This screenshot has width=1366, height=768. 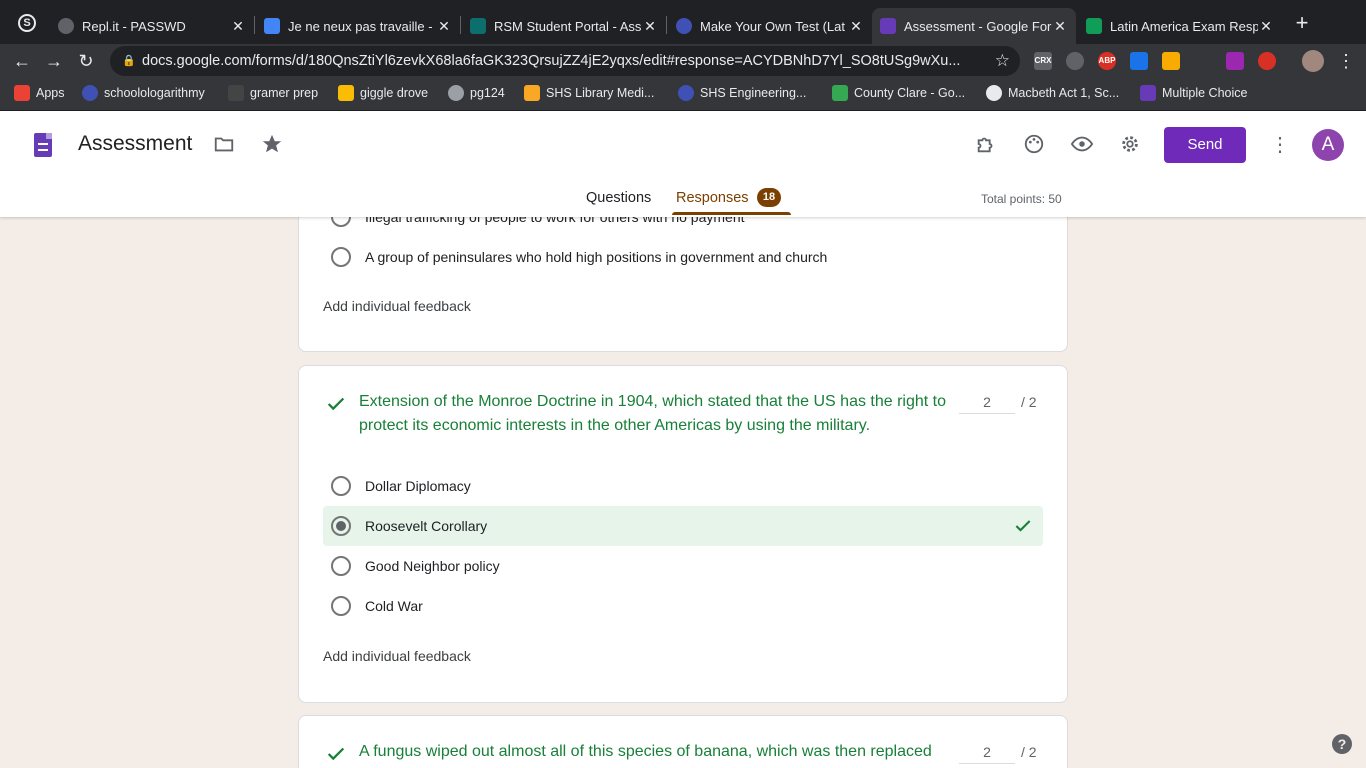 What do you see at coordinates (1302, 24) in the screenshot?
I see `new-tab-icon: +` at bounding box center [1302, 24].